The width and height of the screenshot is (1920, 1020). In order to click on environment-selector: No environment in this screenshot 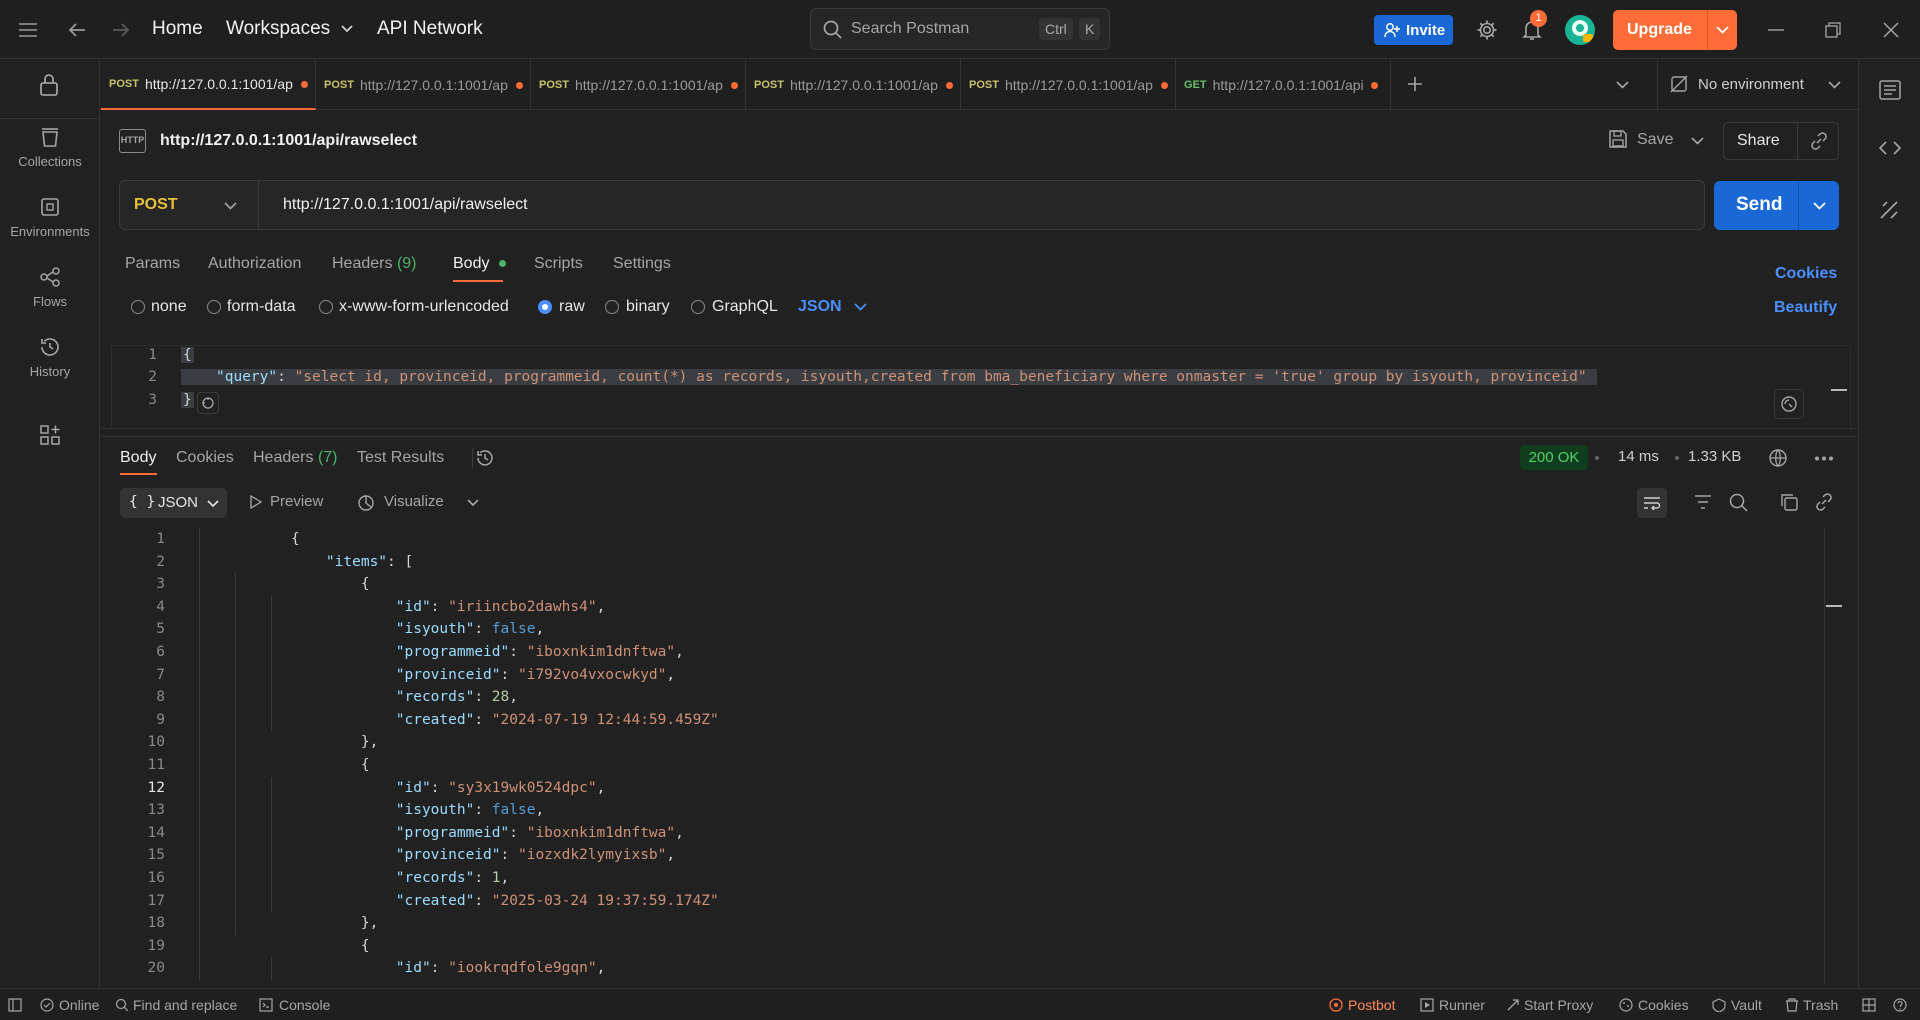, I will do `click(1757, 85)`.